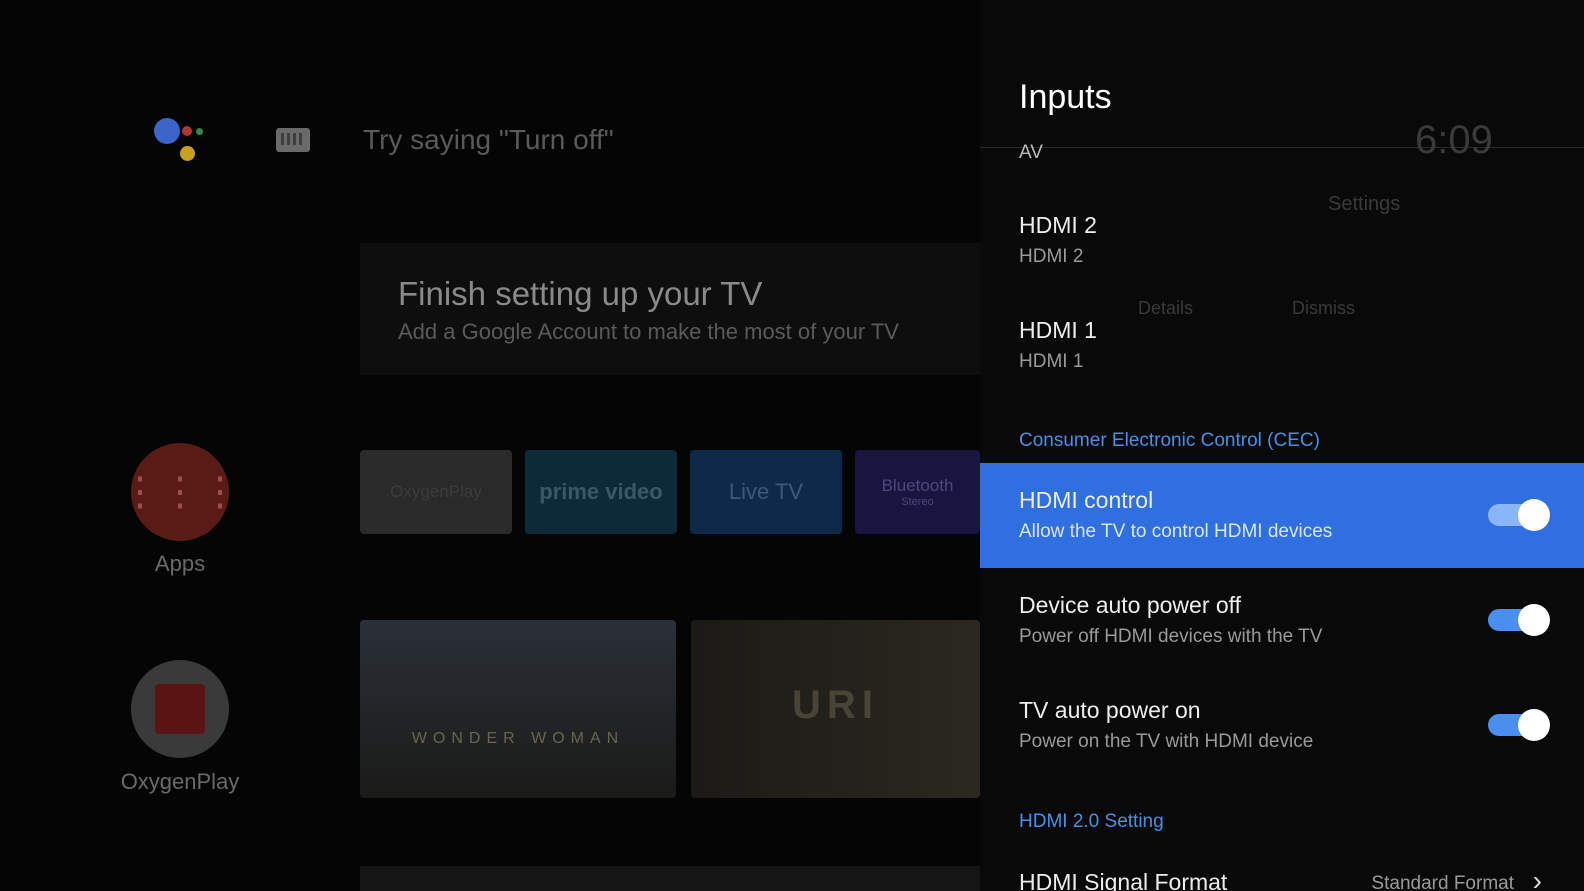 The image size is (1584, 891). Describe the element at coordinates (1091, 821) in the screenshot. I see `section-hdmi-2-0: HDMI 2.0 Setting` at that location.